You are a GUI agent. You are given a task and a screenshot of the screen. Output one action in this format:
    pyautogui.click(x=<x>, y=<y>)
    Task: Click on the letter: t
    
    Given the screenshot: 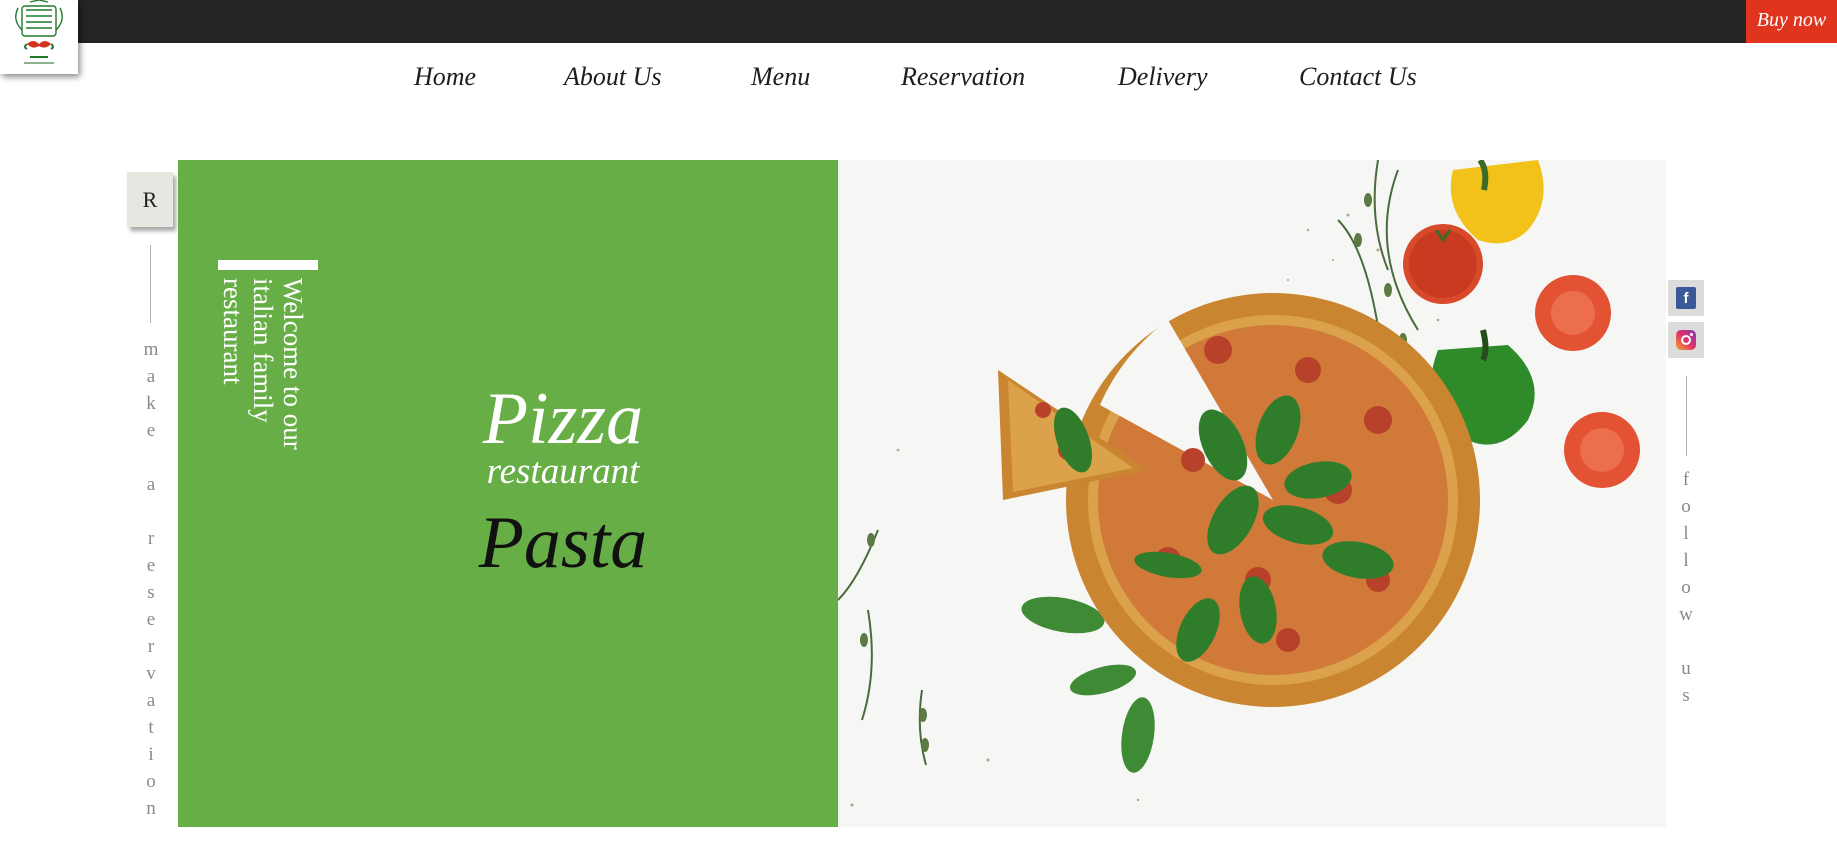 What is the action you would take?
    pyautogui.click(x=151, y=727)
    